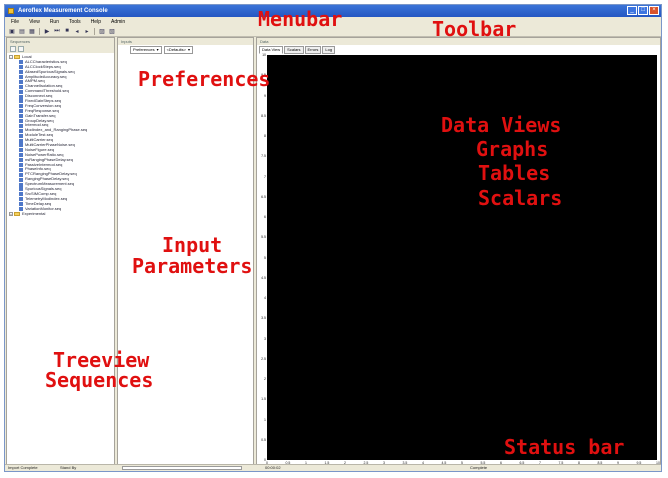 The height and width of the screenshot is (478, 668). What do you see at coordinates (57, 31) in the screenshot?
I see `step-icon: ⏭` at bounding box center [57, 31].